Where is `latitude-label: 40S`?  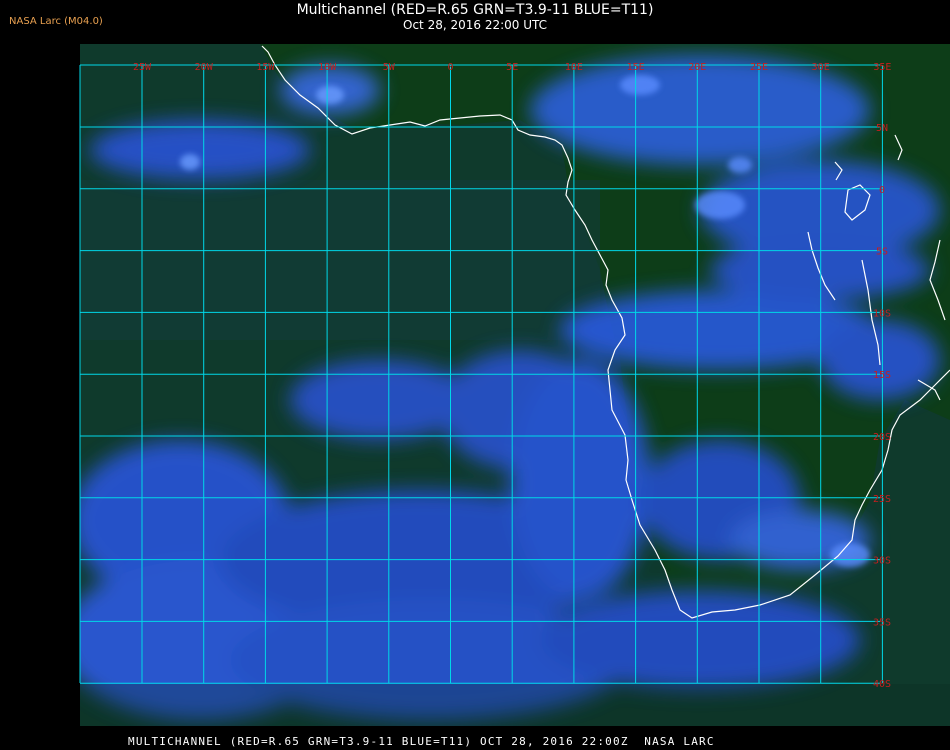
latitude-label: 40S is located at coordinates (882, 684).